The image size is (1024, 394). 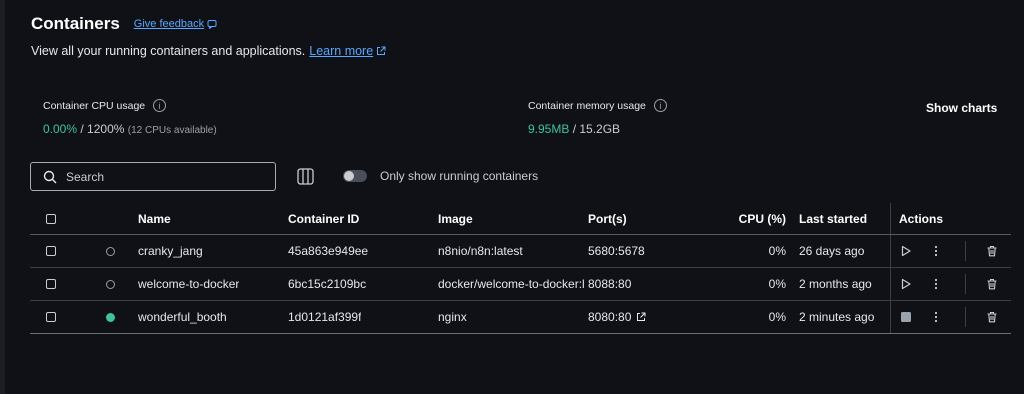 What do you see at coordinates (512, 284) in the screenshot?
I see `container-image: docker/welcome-to-docker:l` at bounding box center [512, 284].